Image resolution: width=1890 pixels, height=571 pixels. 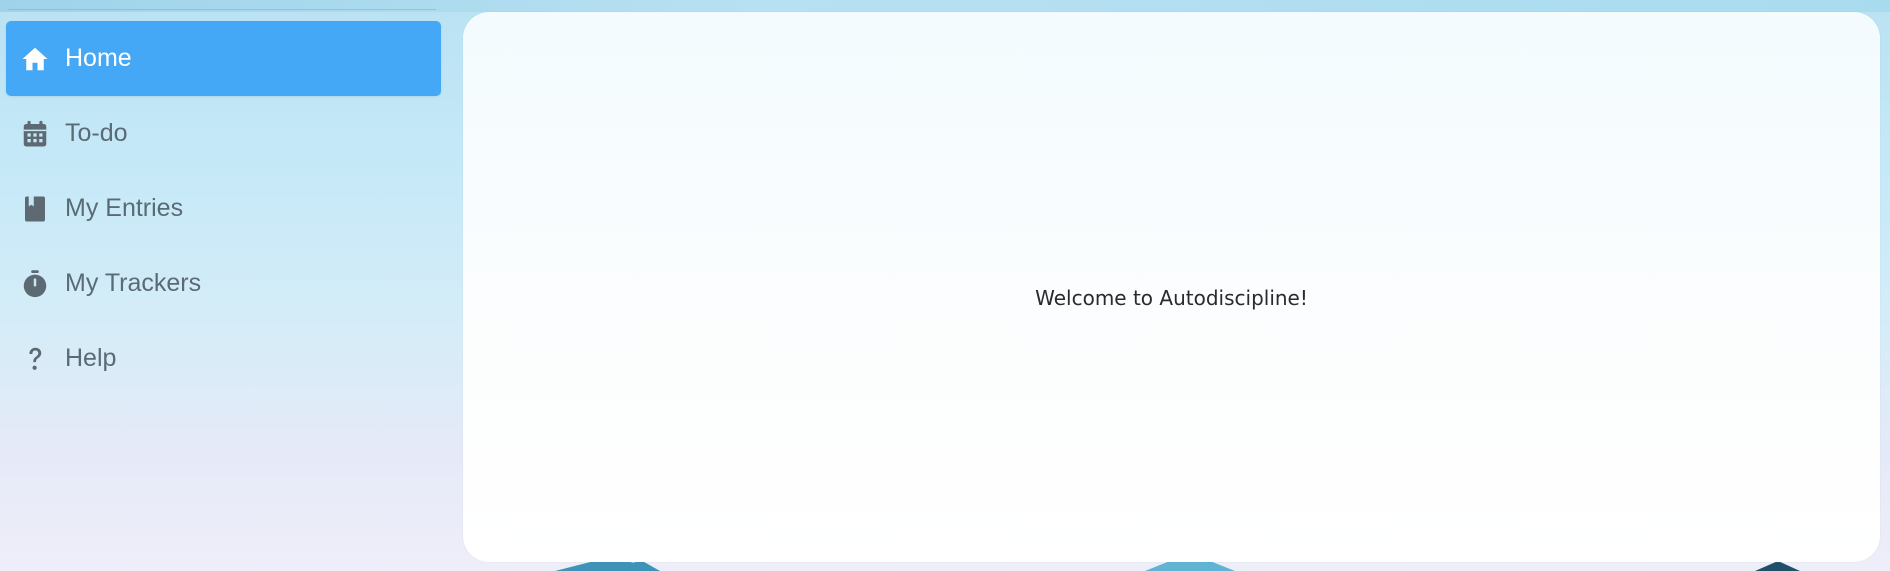 I want to click on welcome-message: Welcome to Autodiscipline!, so click(x=1171, y=298).